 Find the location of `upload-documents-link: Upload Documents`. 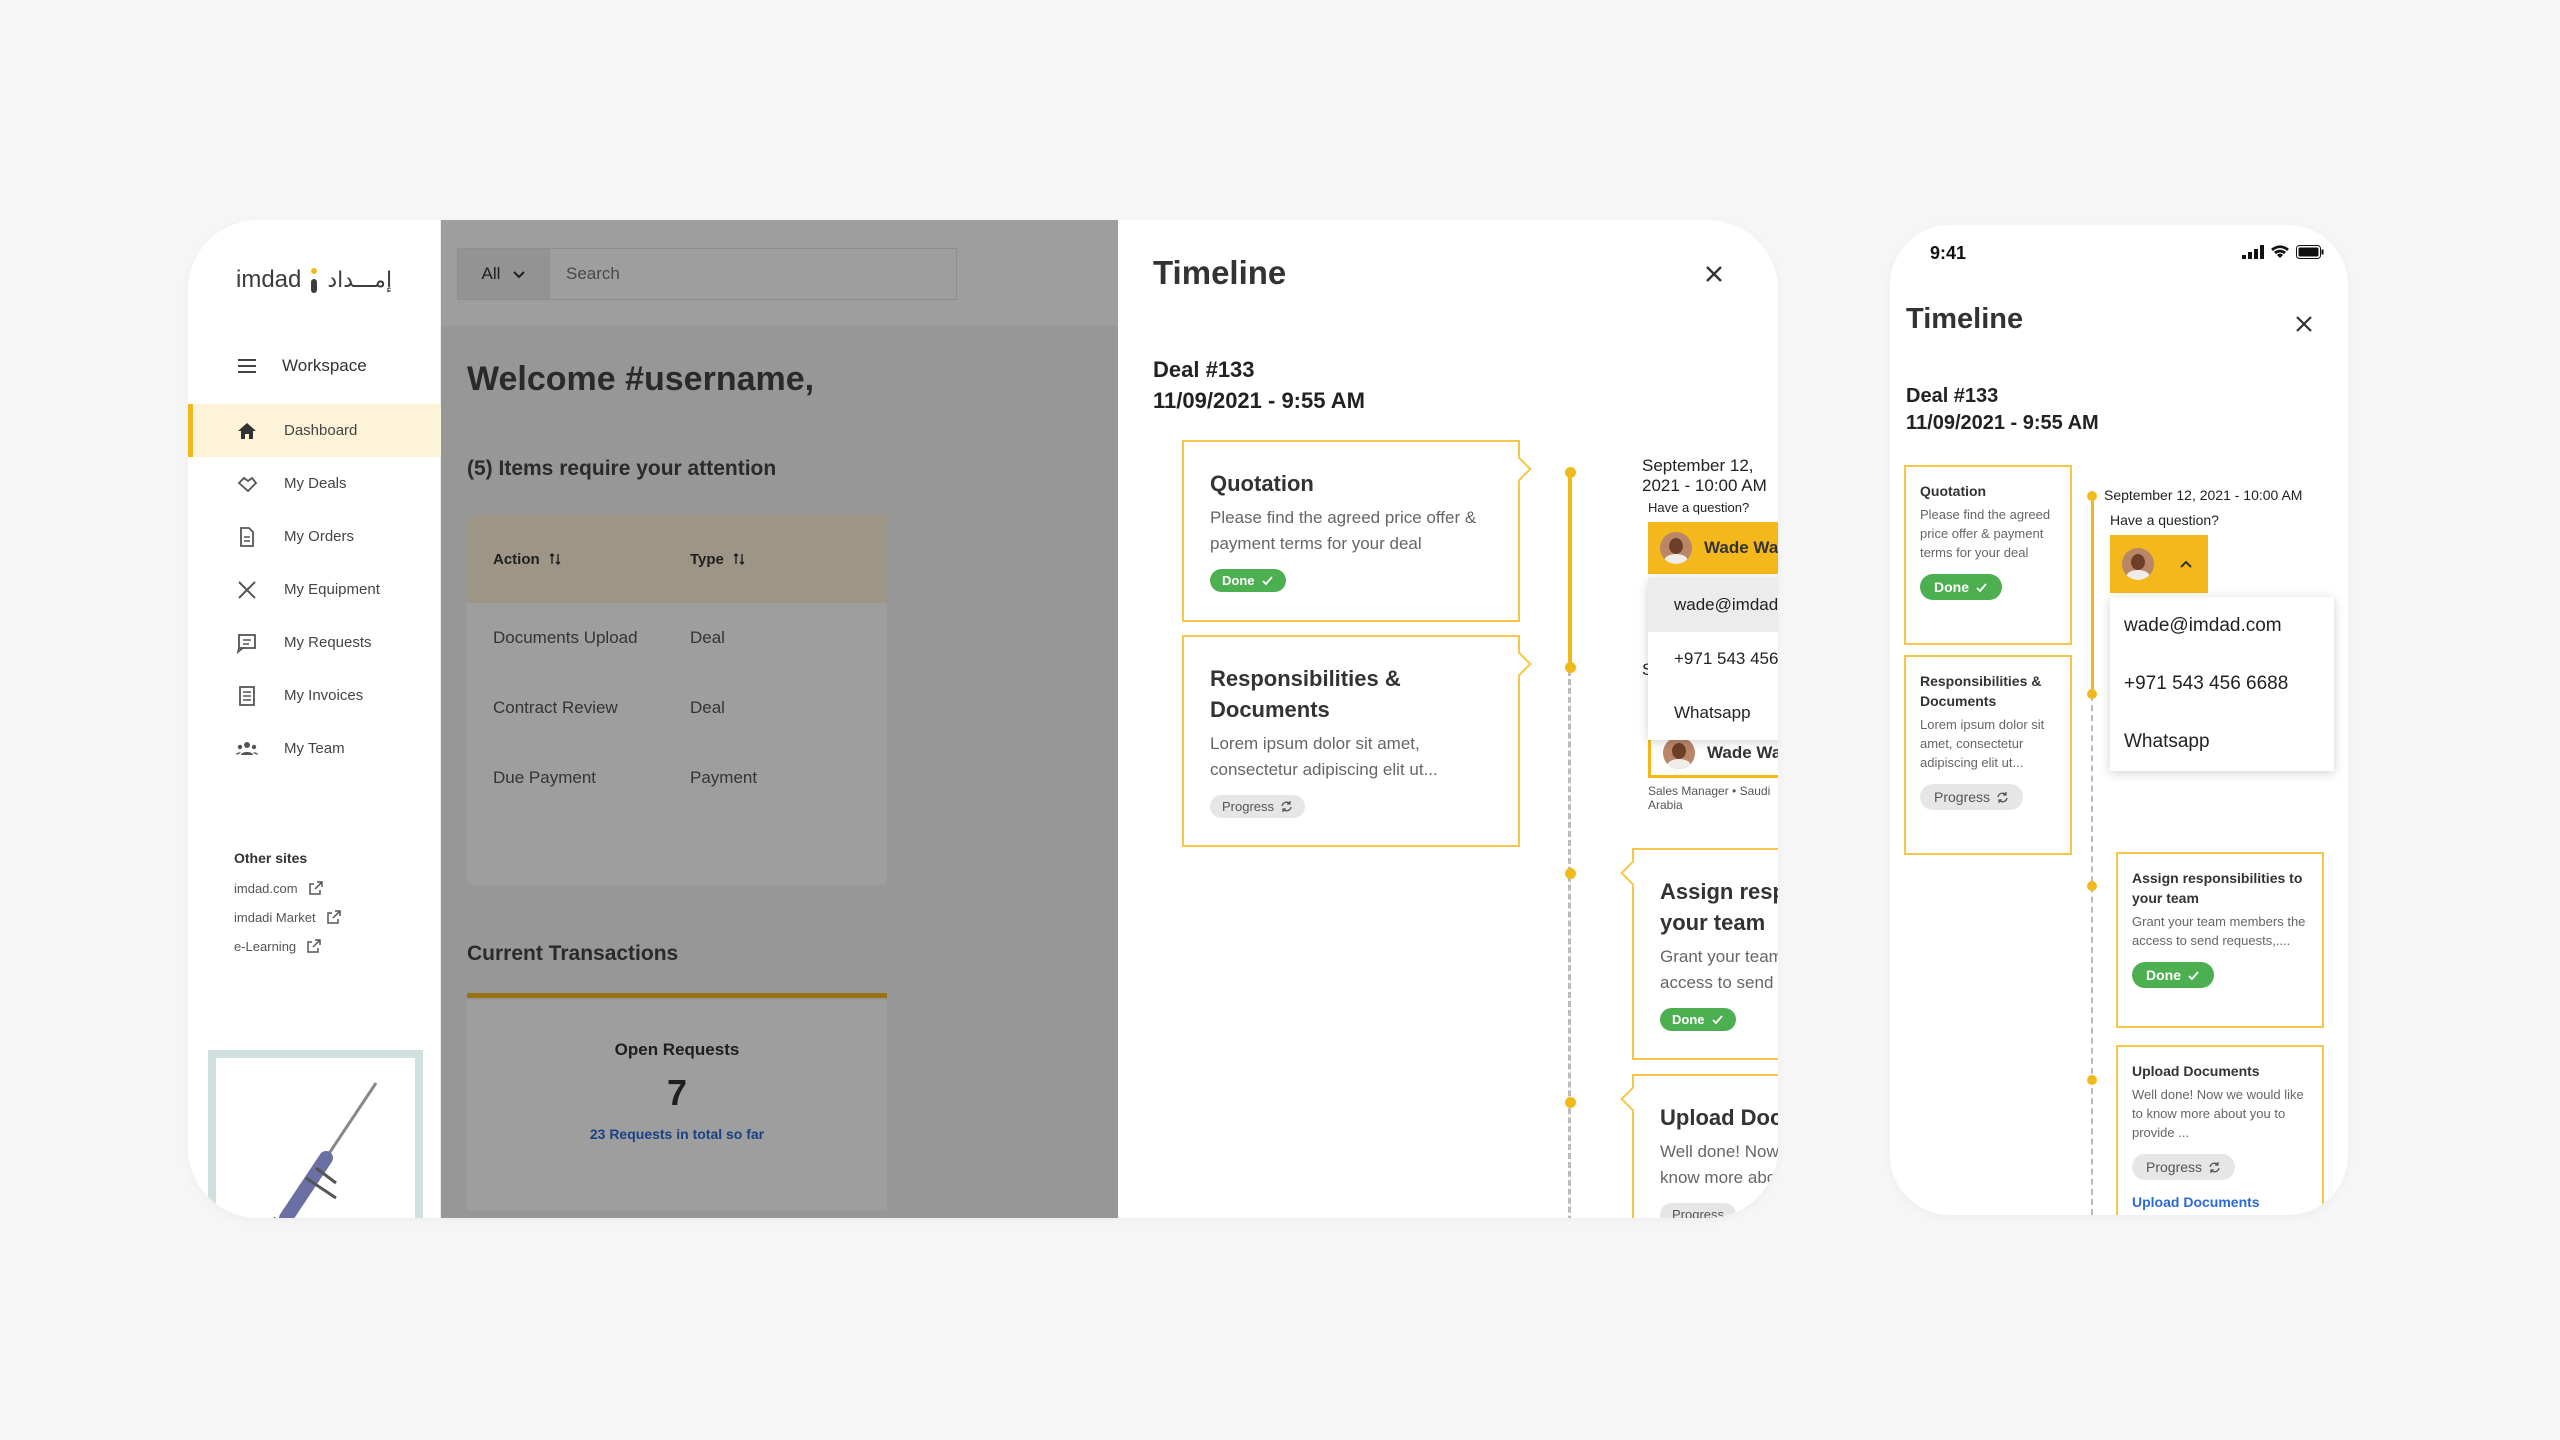

upload-documents-link: Upload Documents is located at coordinates (2220, 1202).